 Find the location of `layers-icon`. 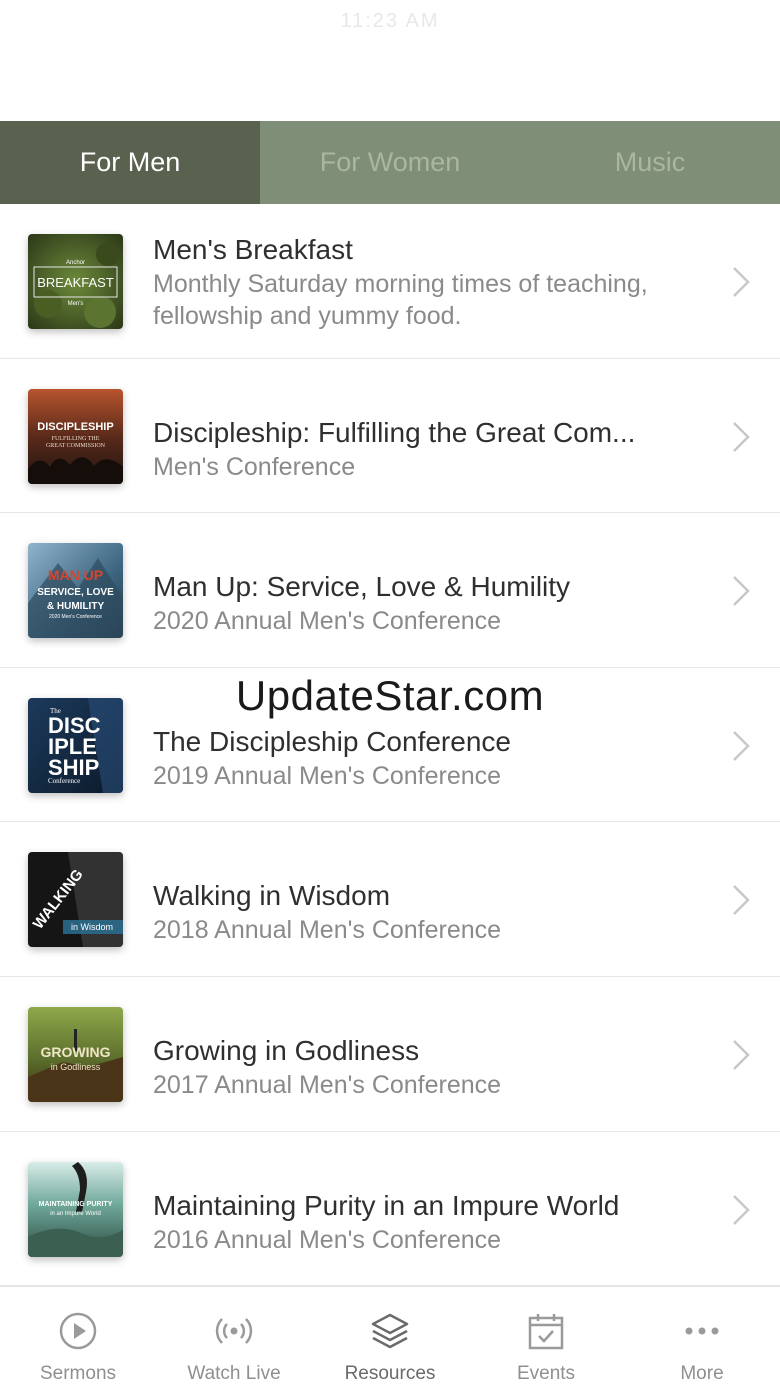

layers-icon is located at coordinates (390, 1331).